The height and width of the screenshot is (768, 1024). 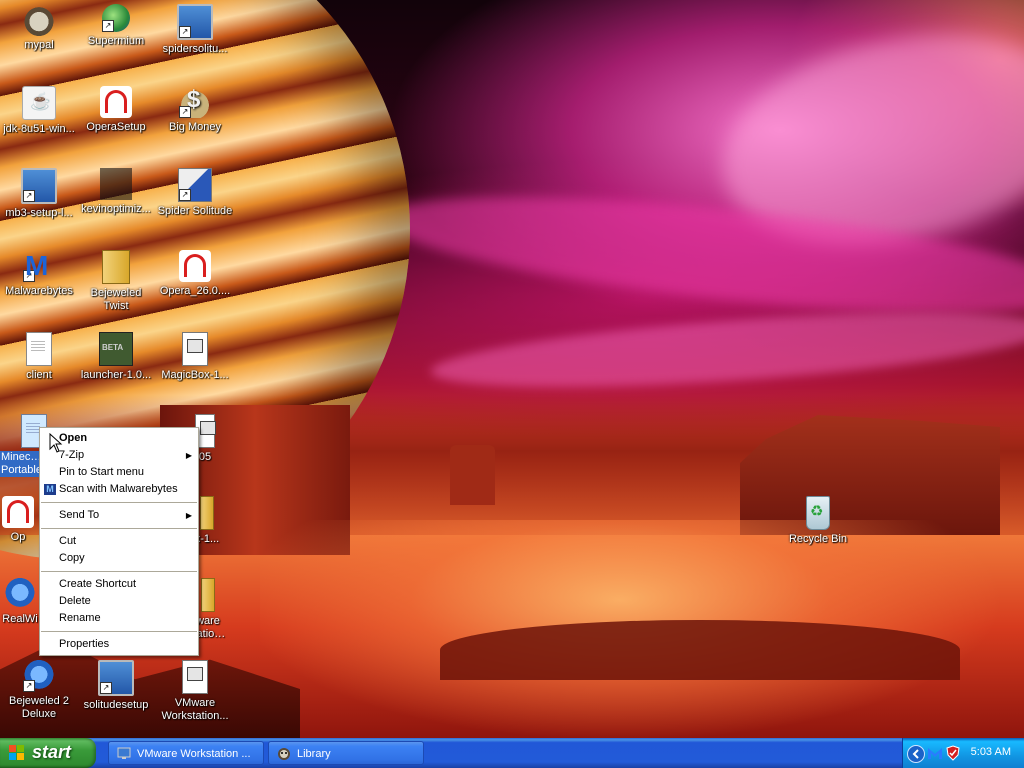 What do you see at coordinates (116, 127) in the screenshot?
I see `desktop-icon-label: OperaSetup` at bounding box center [116, 127].